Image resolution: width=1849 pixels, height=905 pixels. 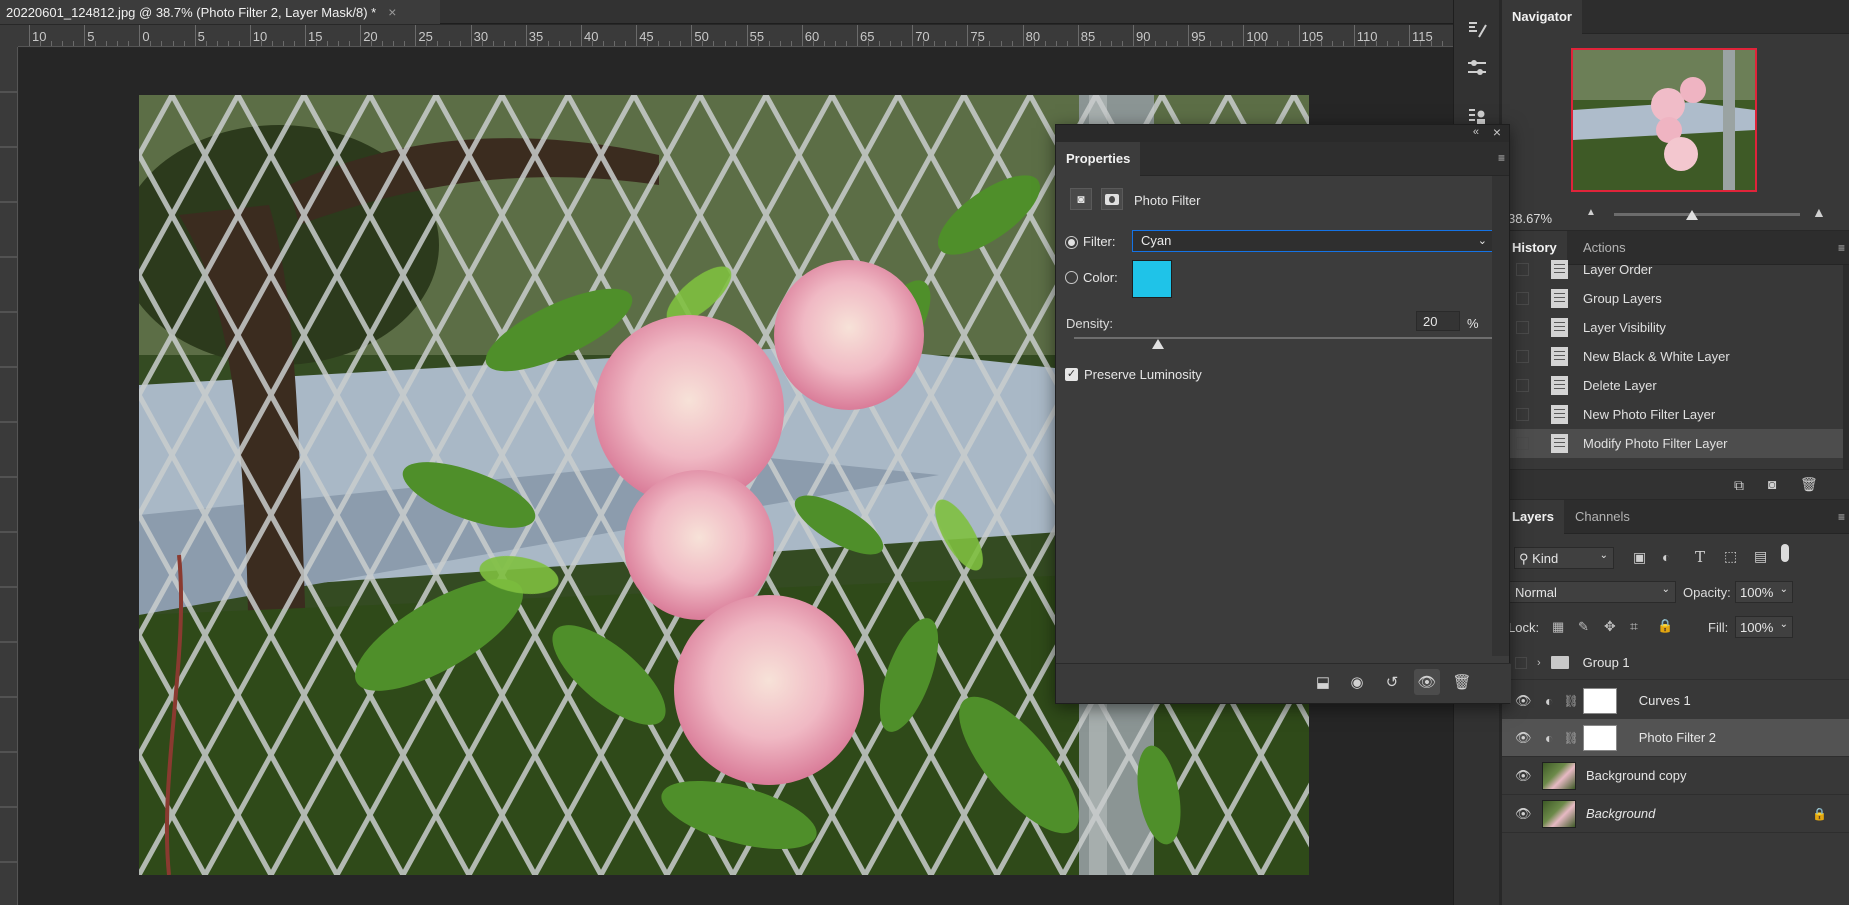 I want to click on history-state: New Photo Filter Layer, so click(x=1675, y=414).